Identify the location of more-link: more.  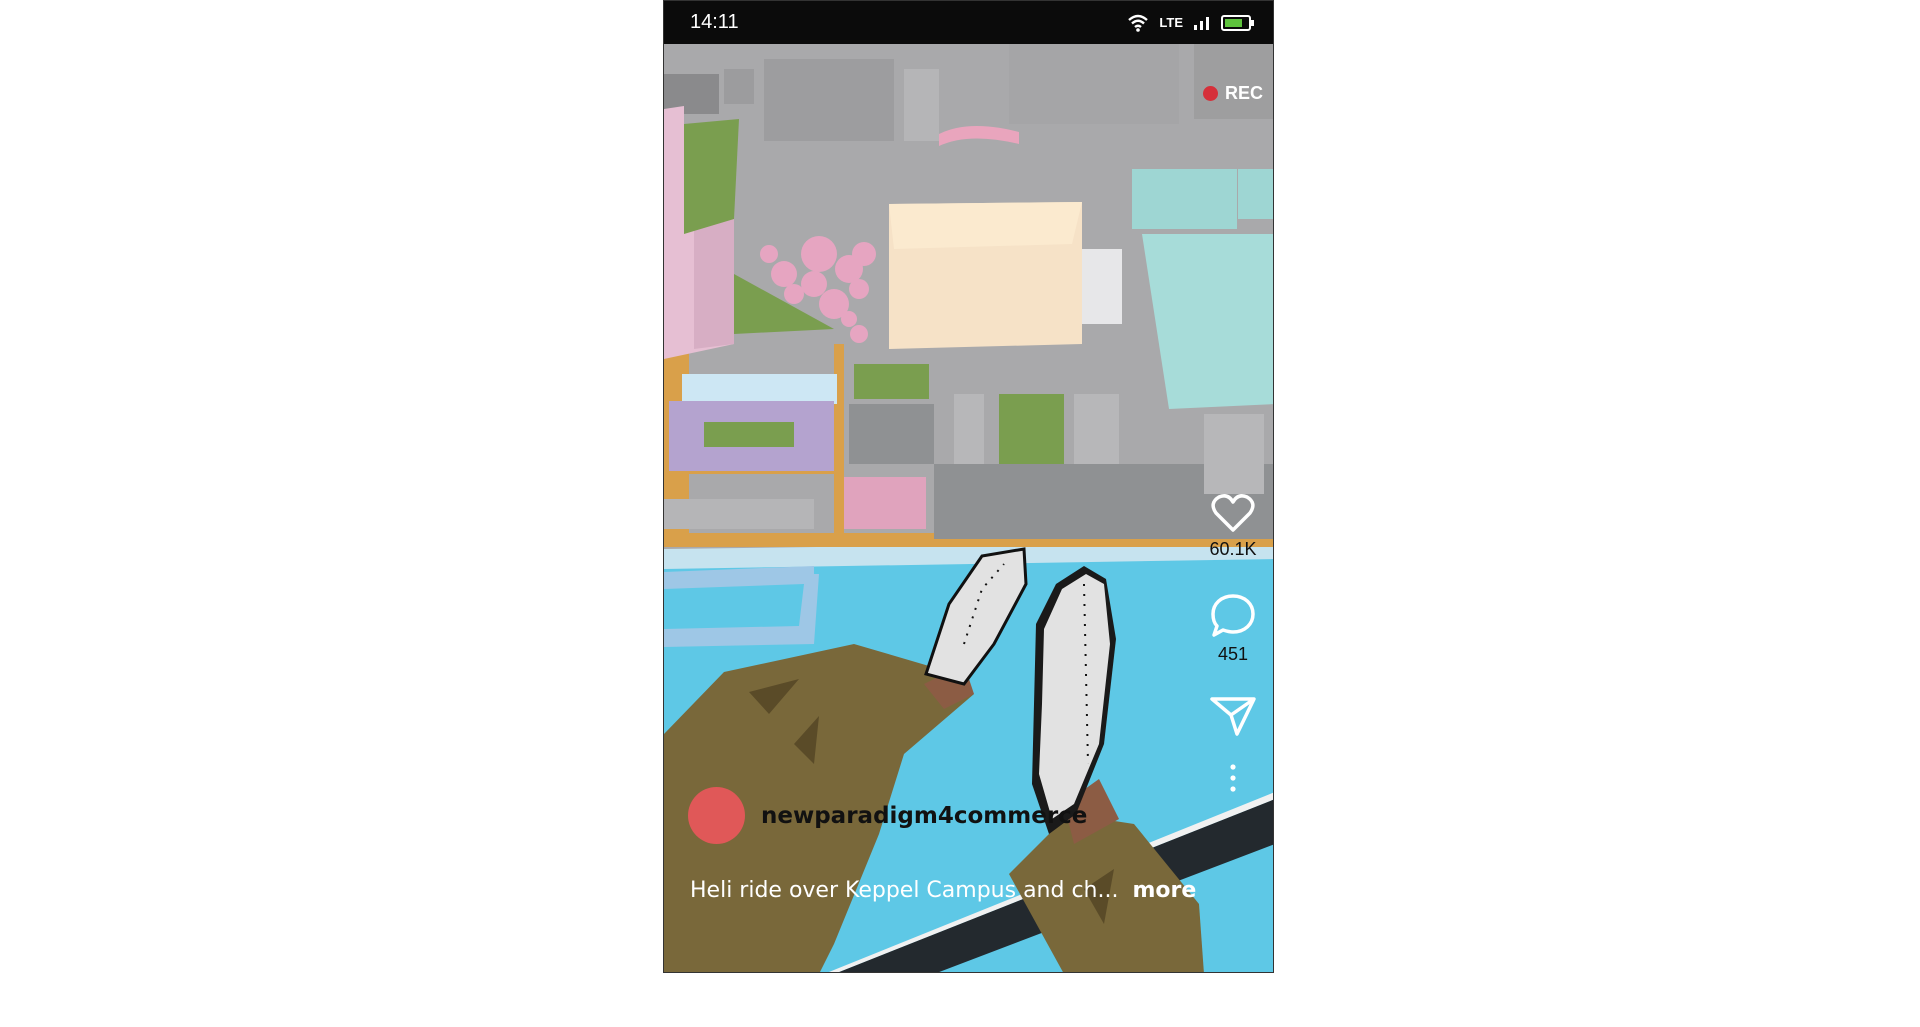
(1164, 890).